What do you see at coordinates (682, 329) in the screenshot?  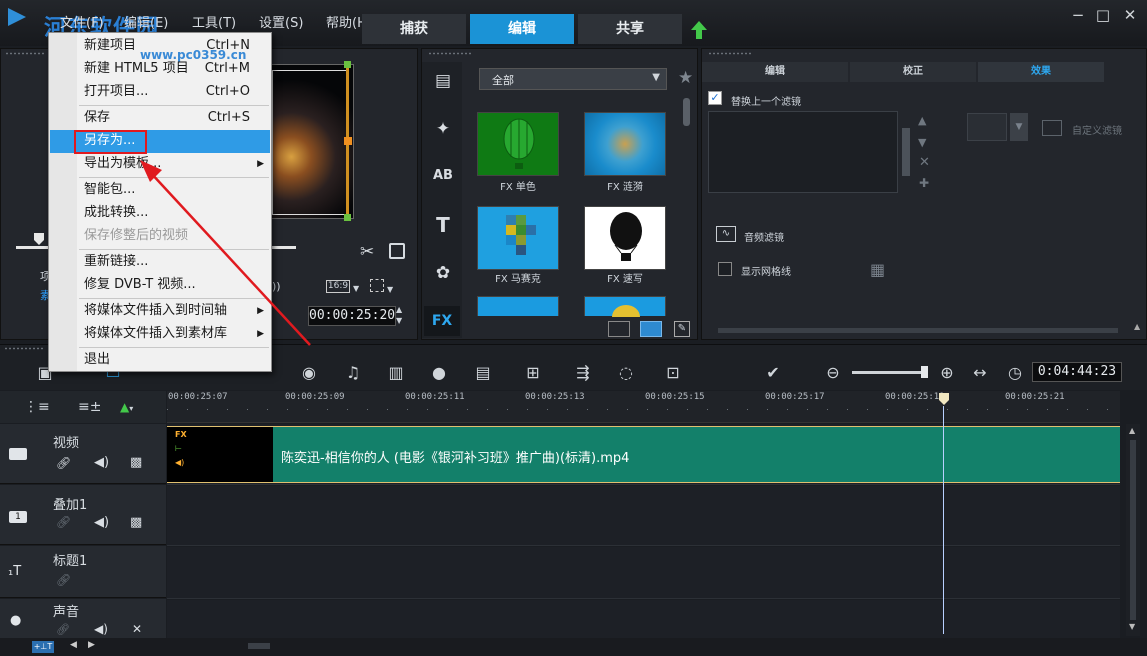 I see `edit-pencil-icon: ✎` at bounding box center [682, 329].